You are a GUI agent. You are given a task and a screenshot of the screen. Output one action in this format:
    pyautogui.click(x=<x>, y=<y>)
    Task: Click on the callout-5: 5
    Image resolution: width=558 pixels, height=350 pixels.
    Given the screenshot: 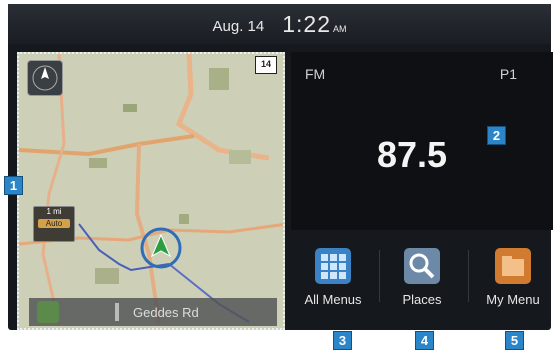 What is the action you would take?
    pyautogui.click(x=514, y=340)
    